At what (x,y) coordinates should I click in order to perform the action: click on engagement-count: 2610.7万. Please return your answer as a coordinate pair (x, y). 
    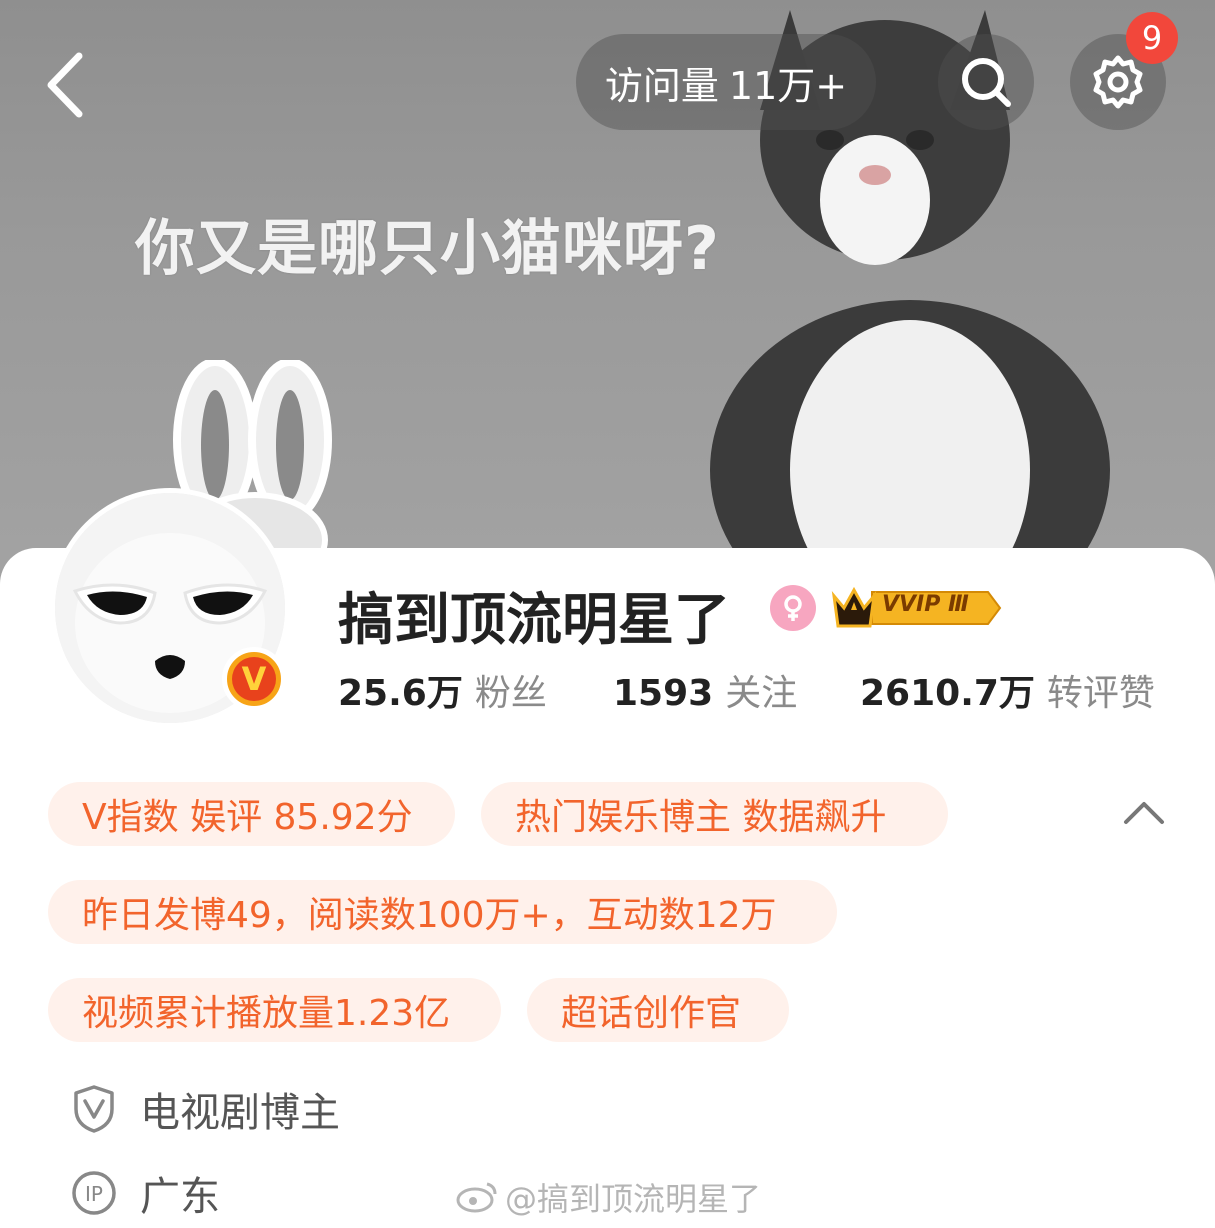
    Looking at the image, I should click on (947, 693).